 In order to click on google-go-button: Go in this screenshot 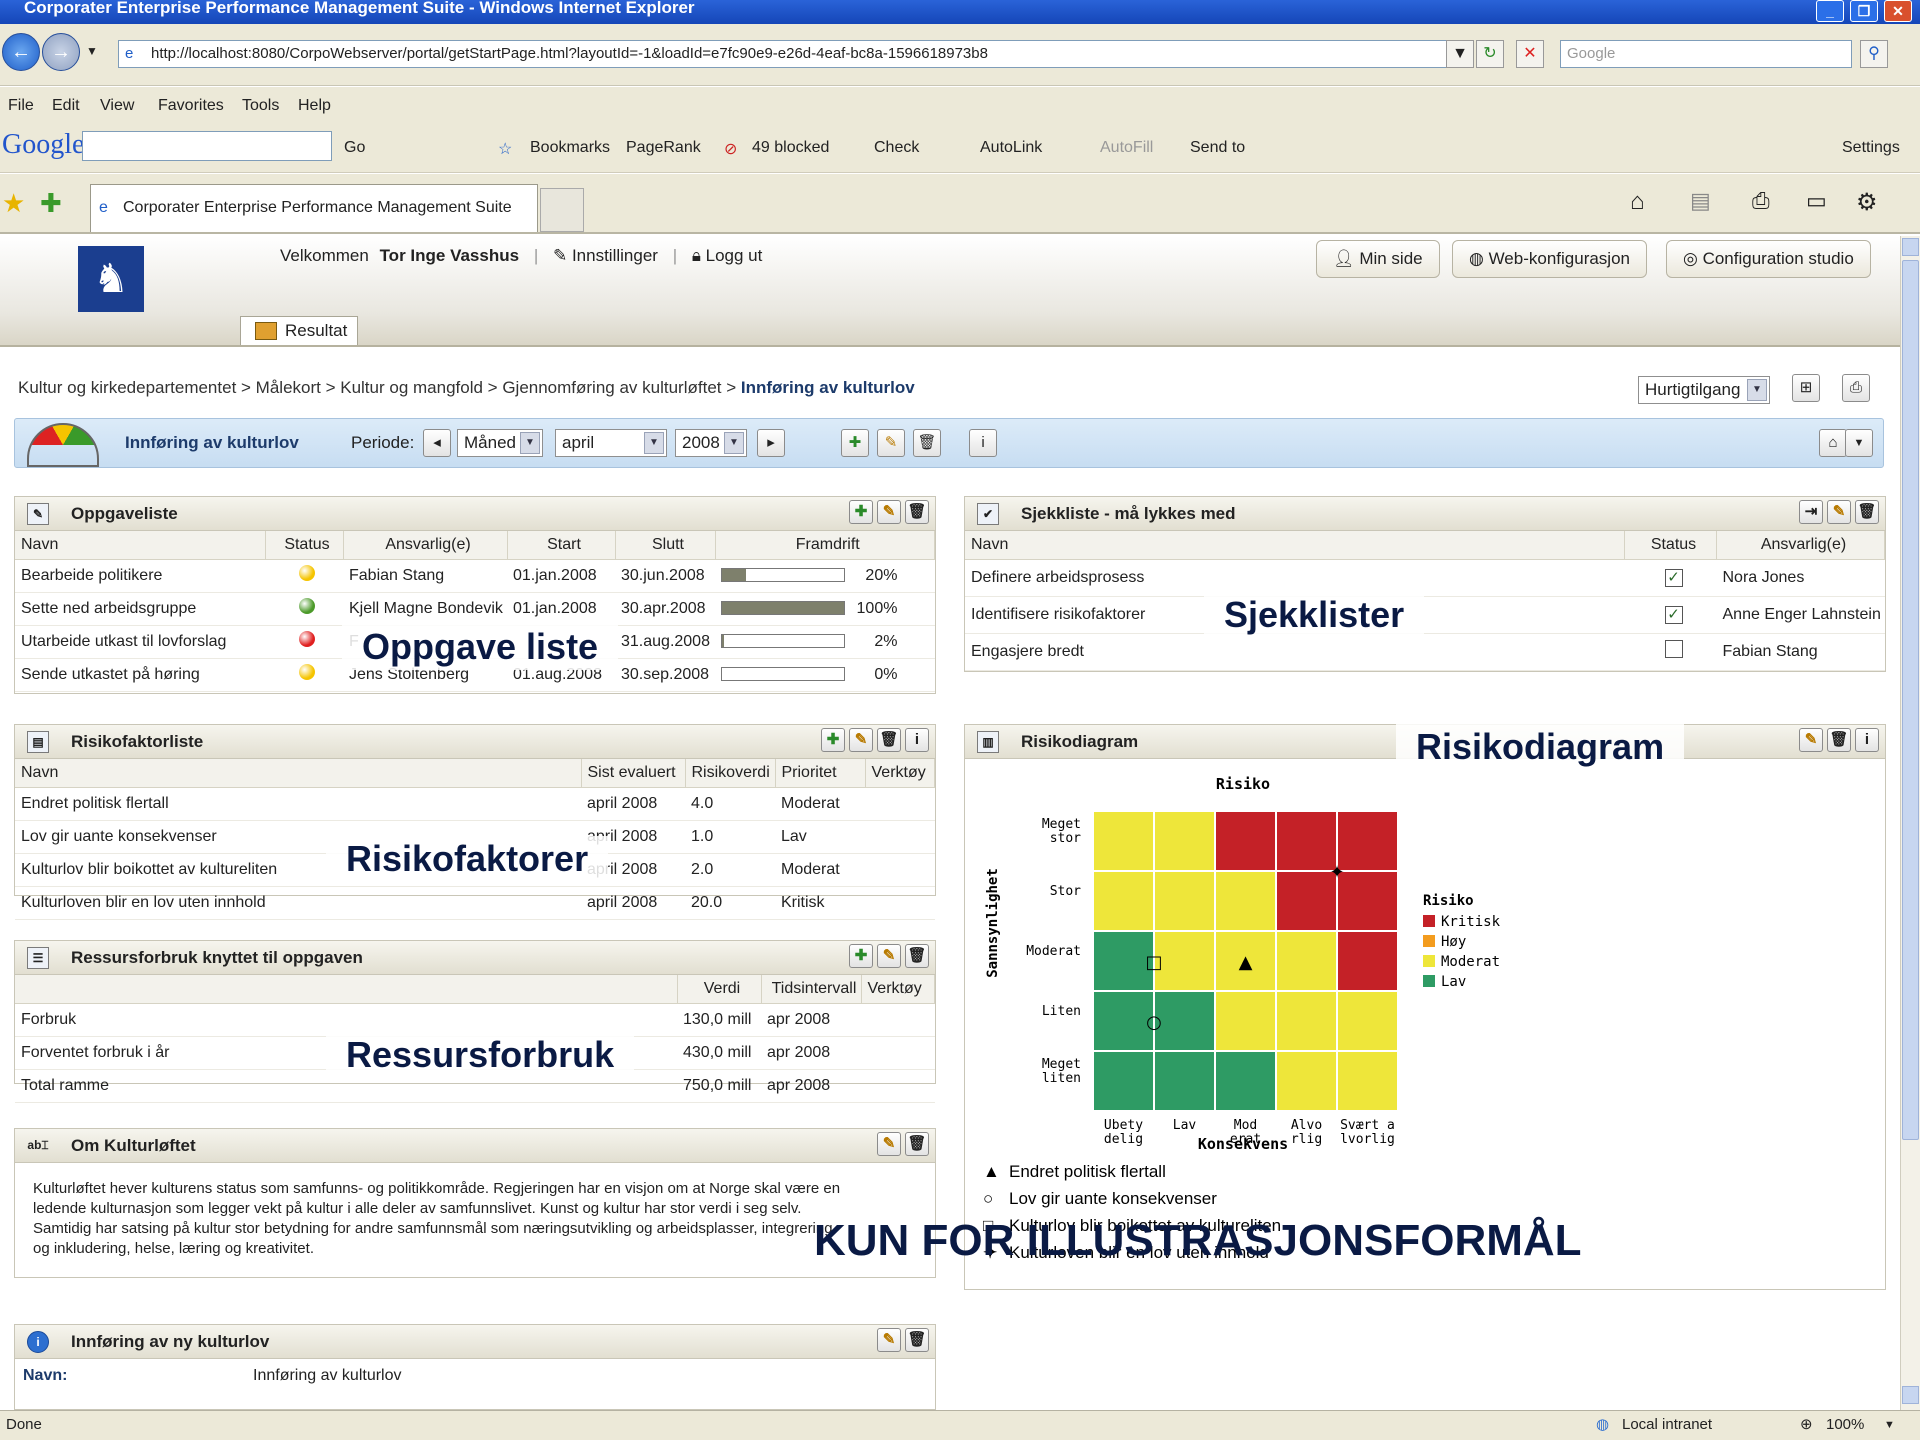, I will do `click(354, 148)`.